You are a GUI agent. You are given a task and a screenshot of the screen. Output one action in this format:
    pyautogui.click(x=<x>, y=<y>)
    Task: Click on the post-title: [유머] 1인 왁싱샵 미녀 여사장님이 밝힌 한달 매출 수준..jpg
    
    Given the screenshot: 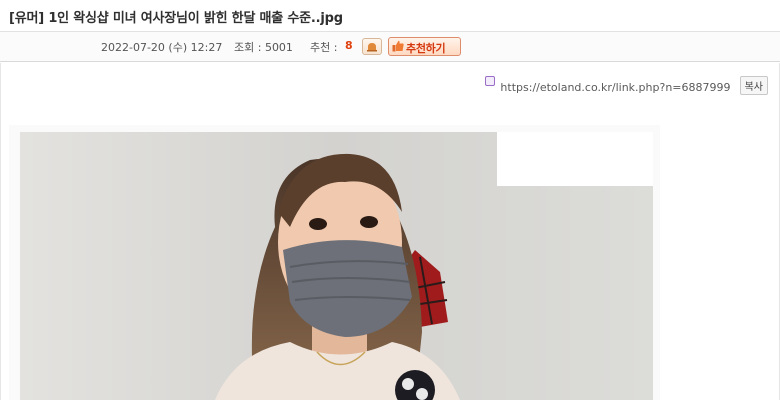 What is the action you would take?
    pyautogui.click(x=176, y=18)
    